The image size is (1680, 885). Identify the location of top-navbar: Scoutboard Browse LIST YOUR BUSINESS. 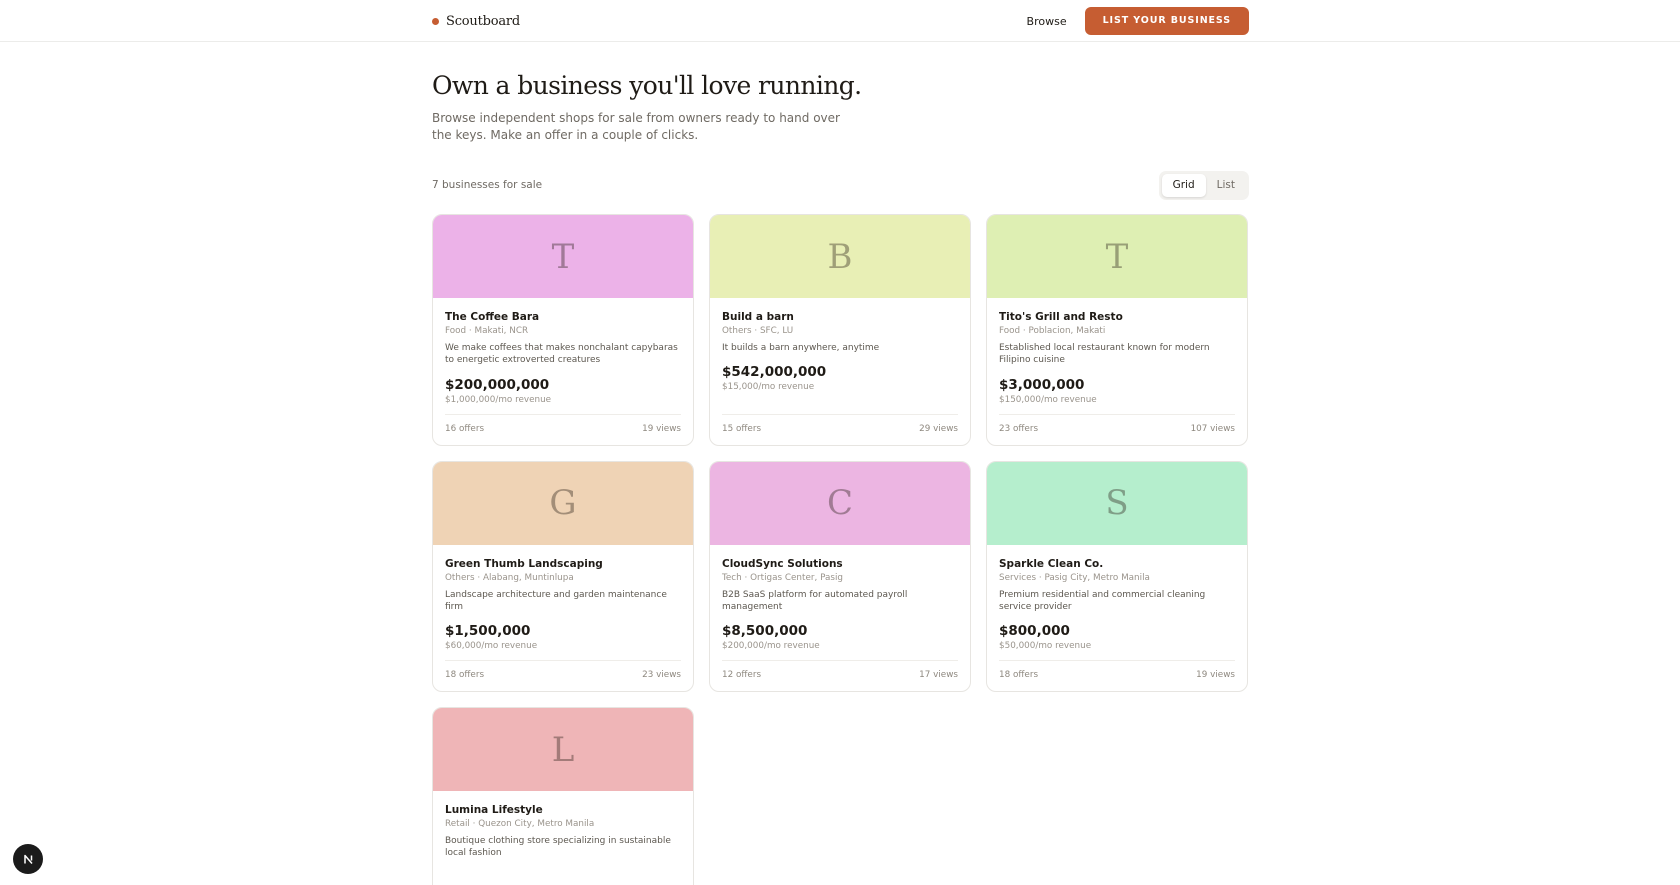
(840, 21).